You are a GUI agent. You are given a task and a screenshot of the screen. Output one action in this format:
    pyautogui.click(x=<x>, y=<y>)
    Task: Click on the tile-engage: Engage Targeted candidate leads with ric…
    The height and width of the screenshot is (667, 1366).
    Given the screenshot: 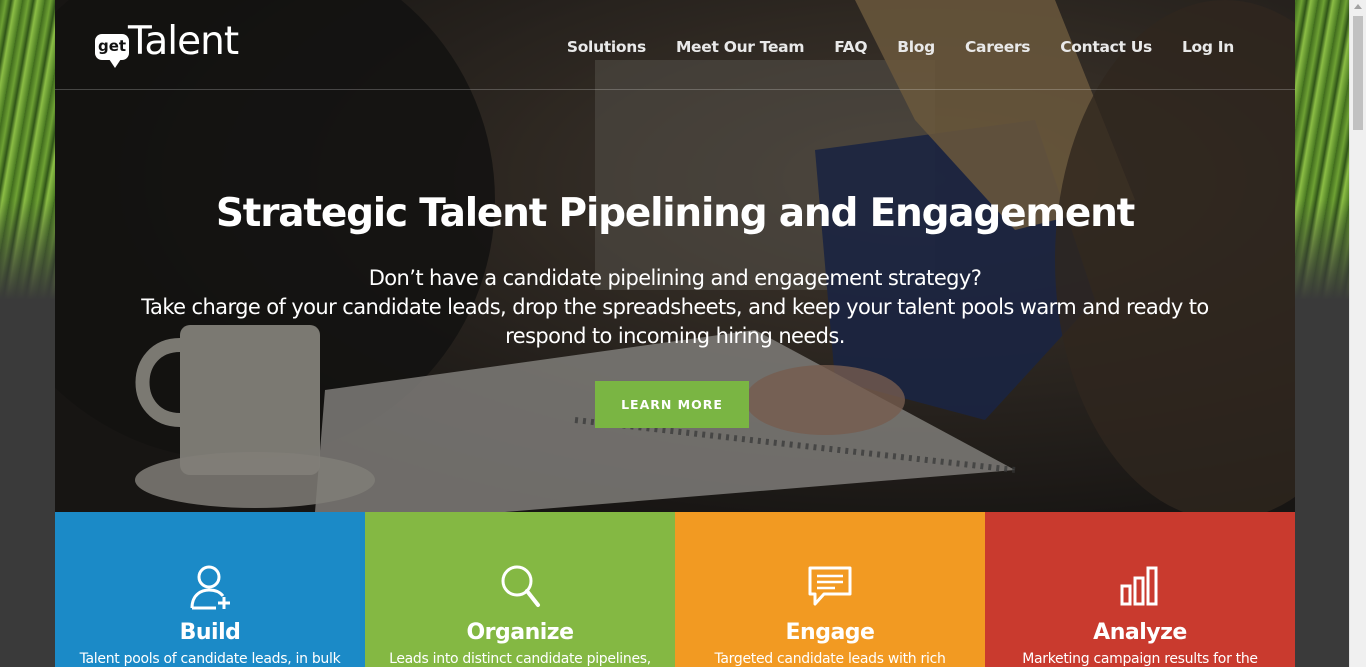 What is the action you would take?
    pyautogui.click(x=830, y=589)
    